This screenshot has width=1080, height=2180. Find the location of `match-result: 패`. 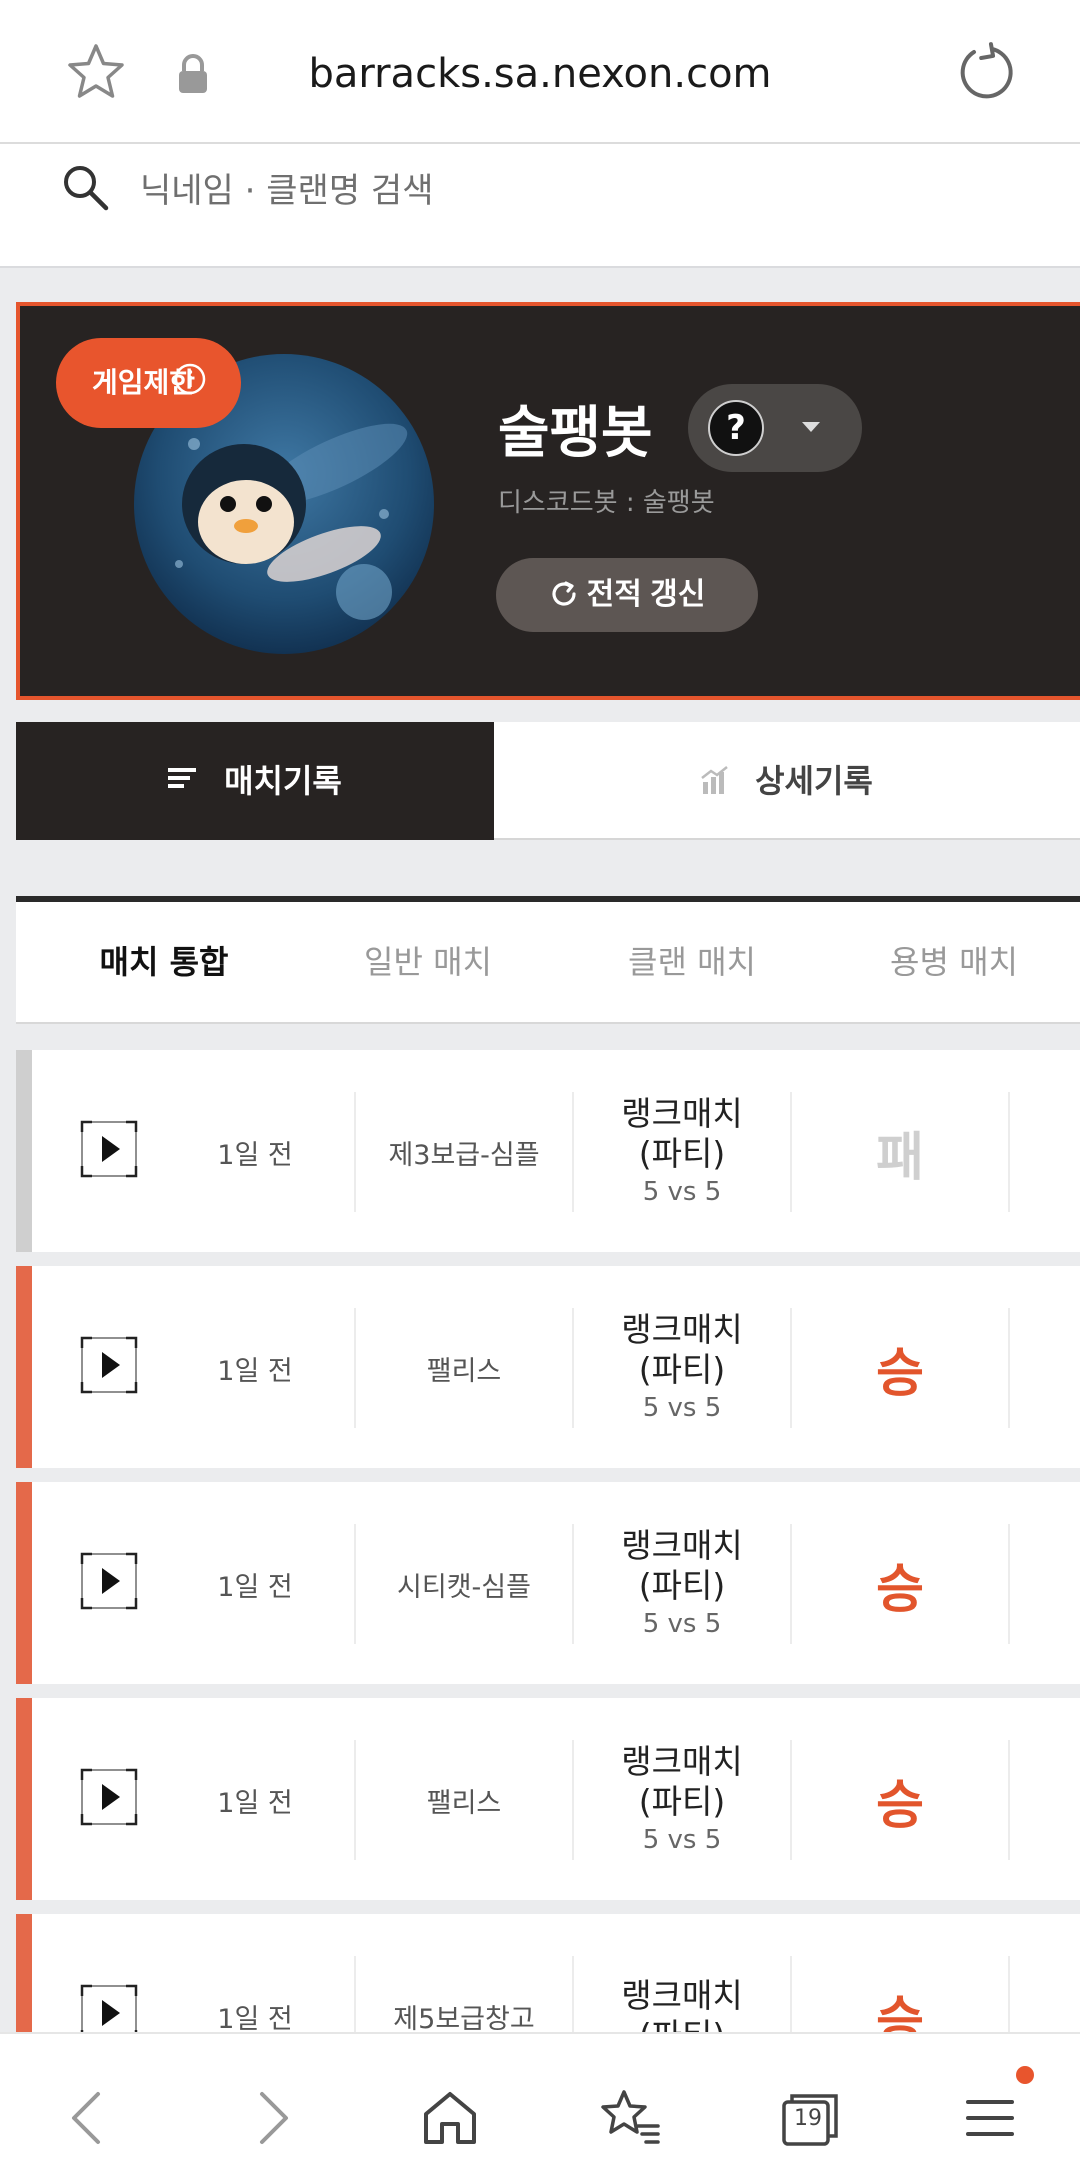

match-result: 패 is located at coordinates (901, 1152).